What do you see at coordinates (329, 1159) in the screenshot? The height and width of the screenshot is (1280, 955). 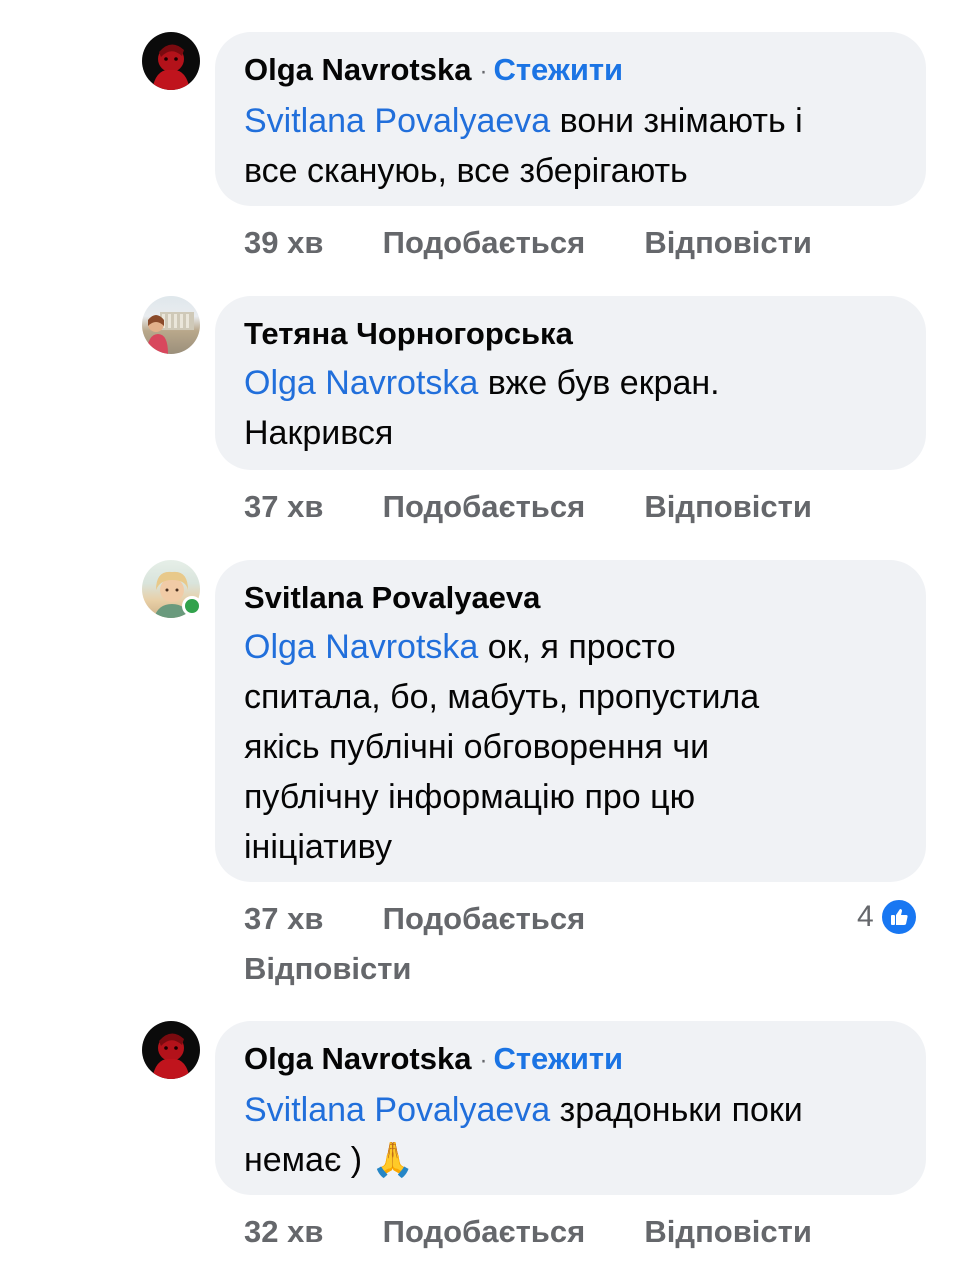 I see `comment-text-line: немає ) 🙏` at bounding box center [329, 1159].